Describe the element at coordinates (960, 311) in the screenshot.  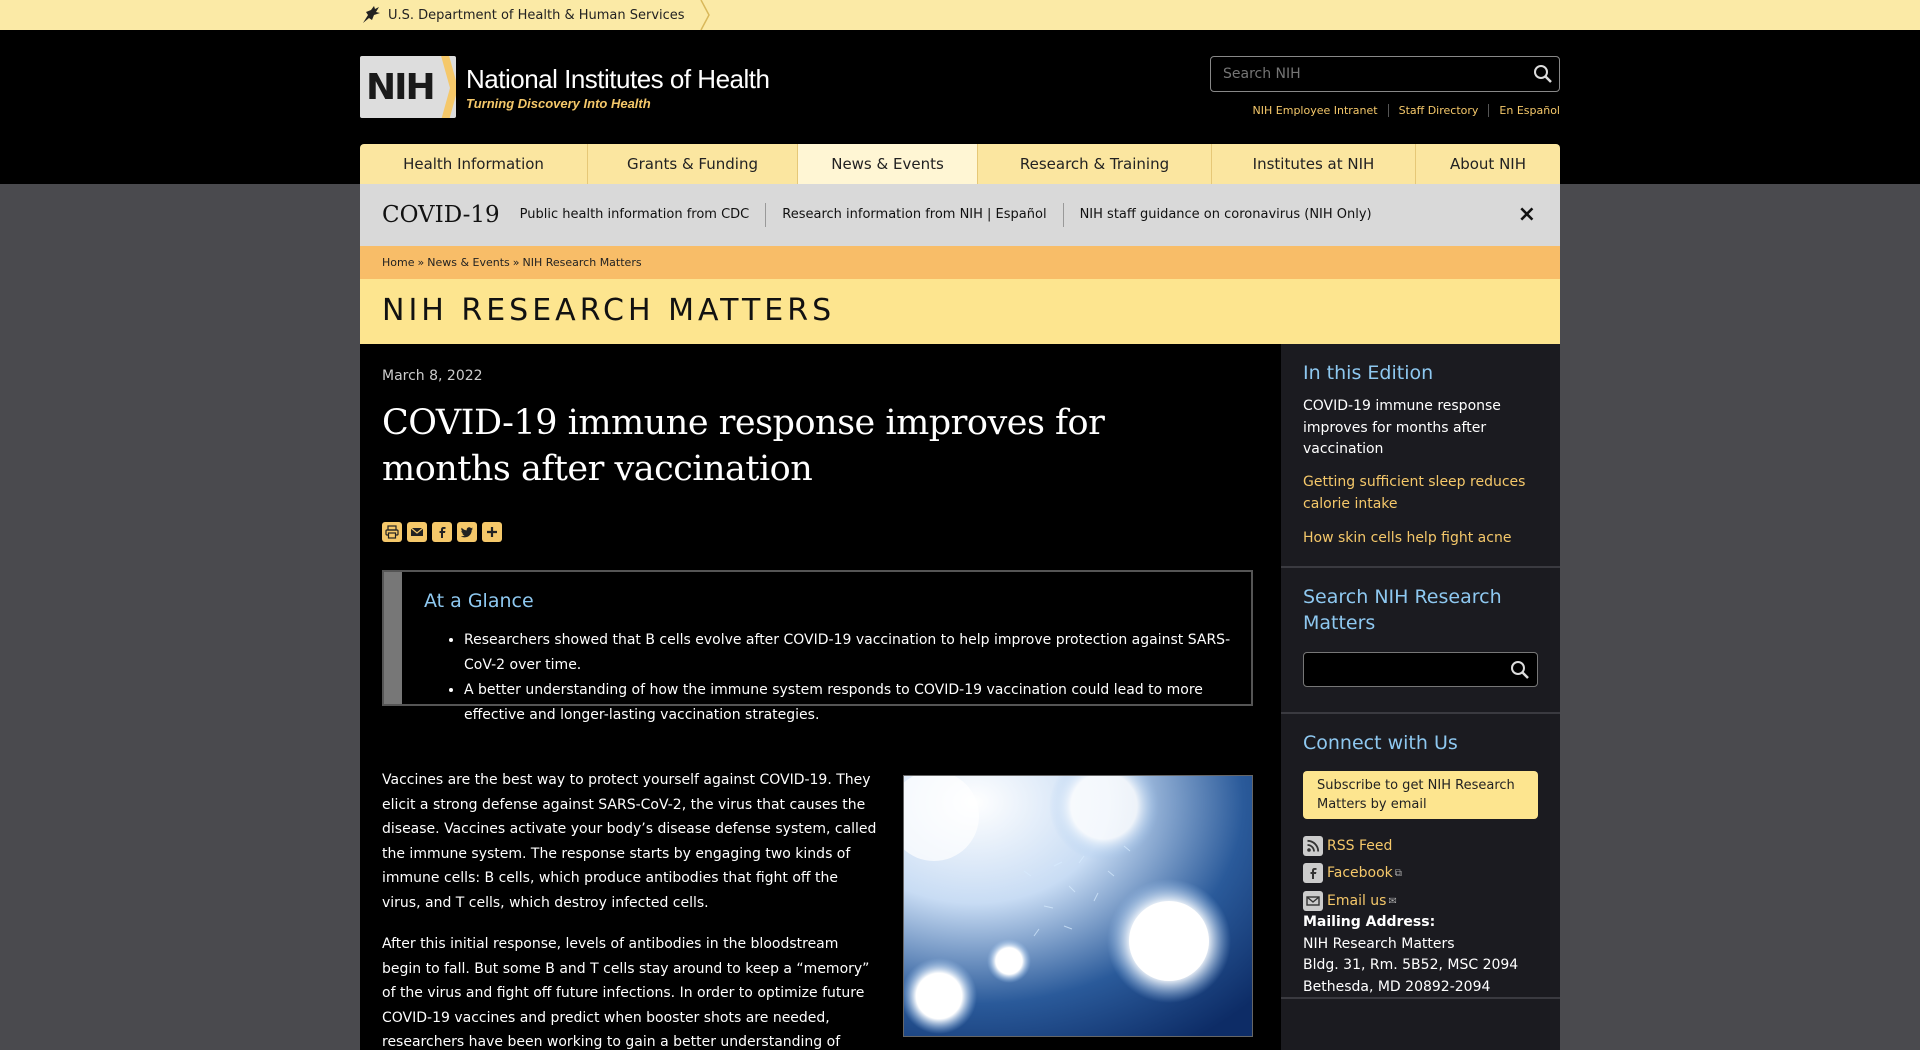
I see `section-banner: NIH RESEARCH MATTERS` at that location.